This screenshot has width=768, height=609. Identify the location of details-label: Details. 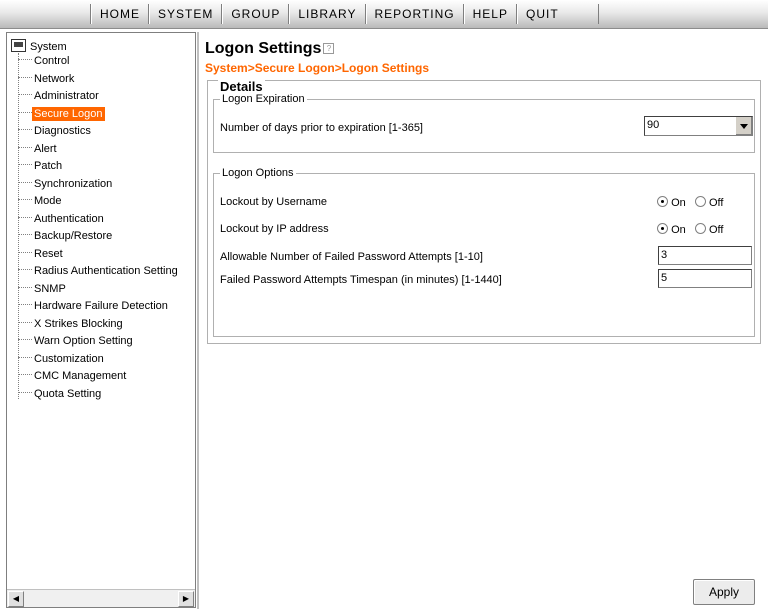
(241, 86).